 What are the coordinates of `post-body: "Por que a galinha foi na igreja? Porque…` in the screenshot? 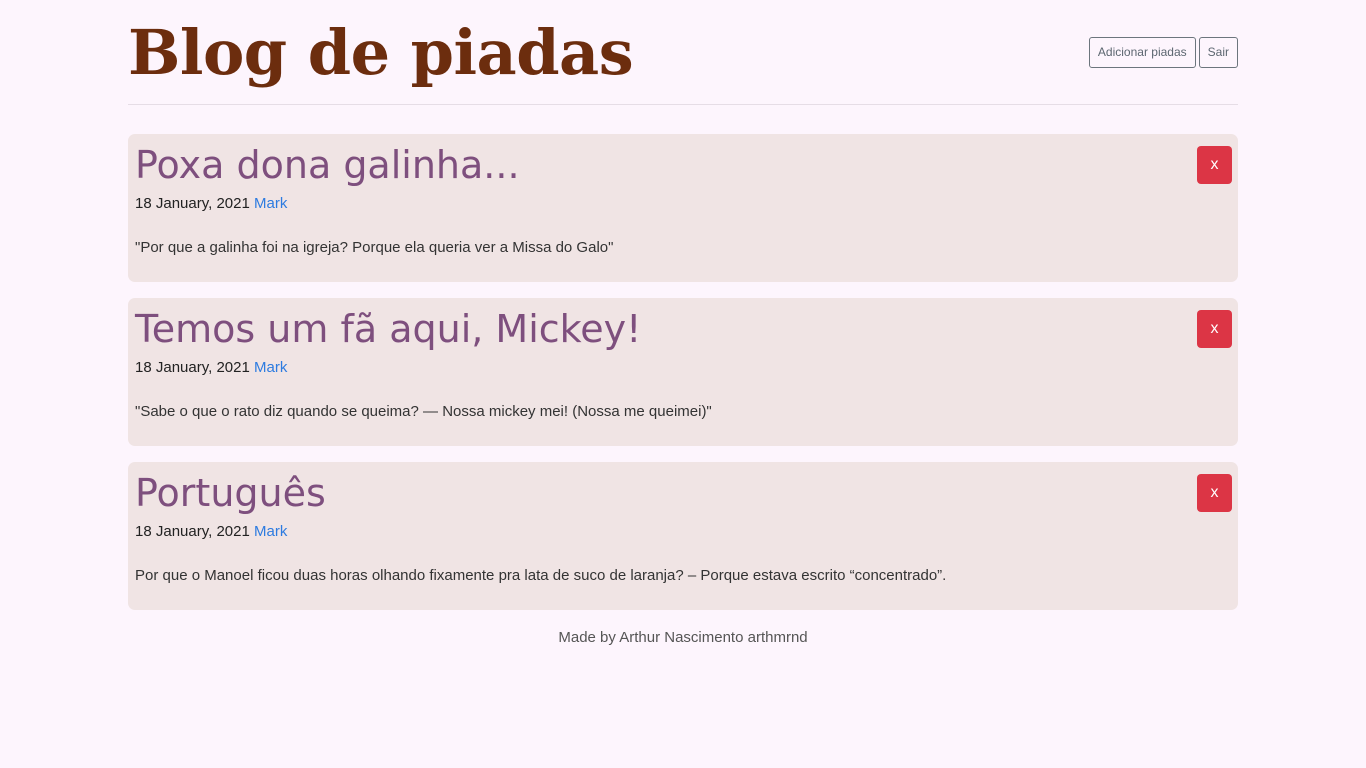 It's located at (374, 247).